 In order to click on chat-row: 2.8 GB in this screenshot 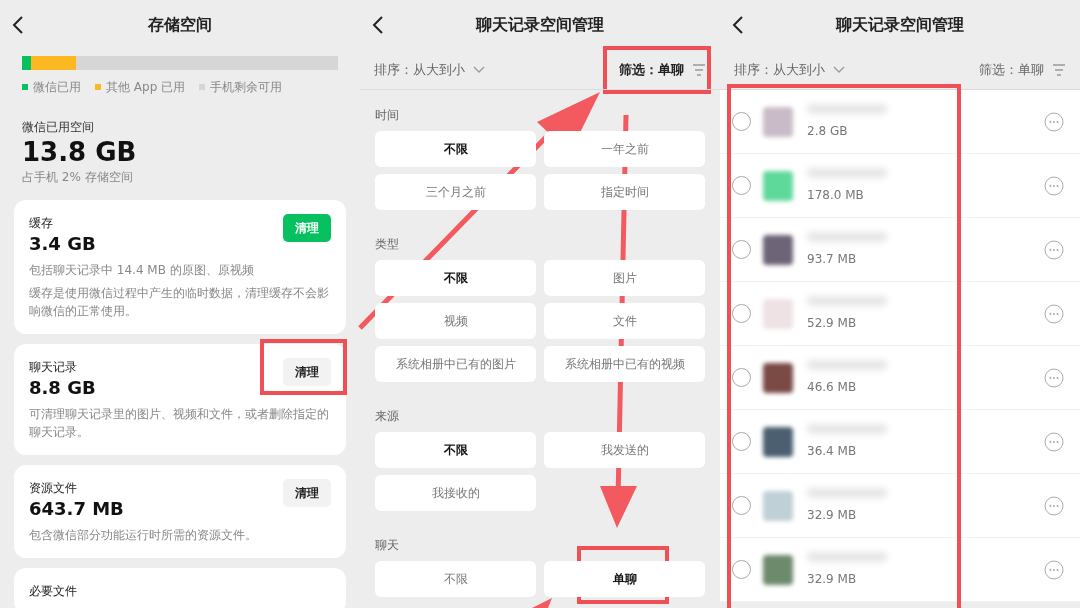, I will do `click(900, 122)`.